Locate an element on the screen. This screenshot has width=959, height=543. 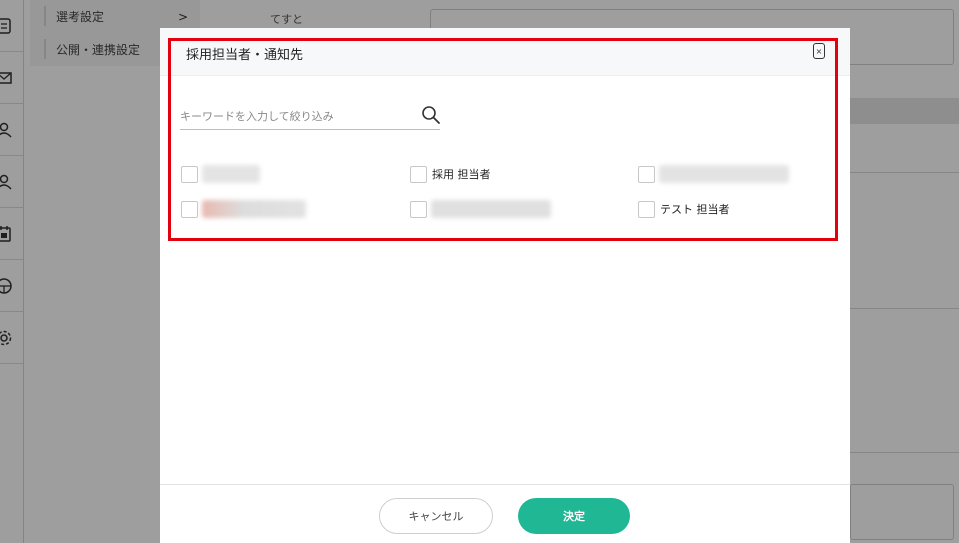
option-label: 採用 担当者 is located at coordinates (461, 174).